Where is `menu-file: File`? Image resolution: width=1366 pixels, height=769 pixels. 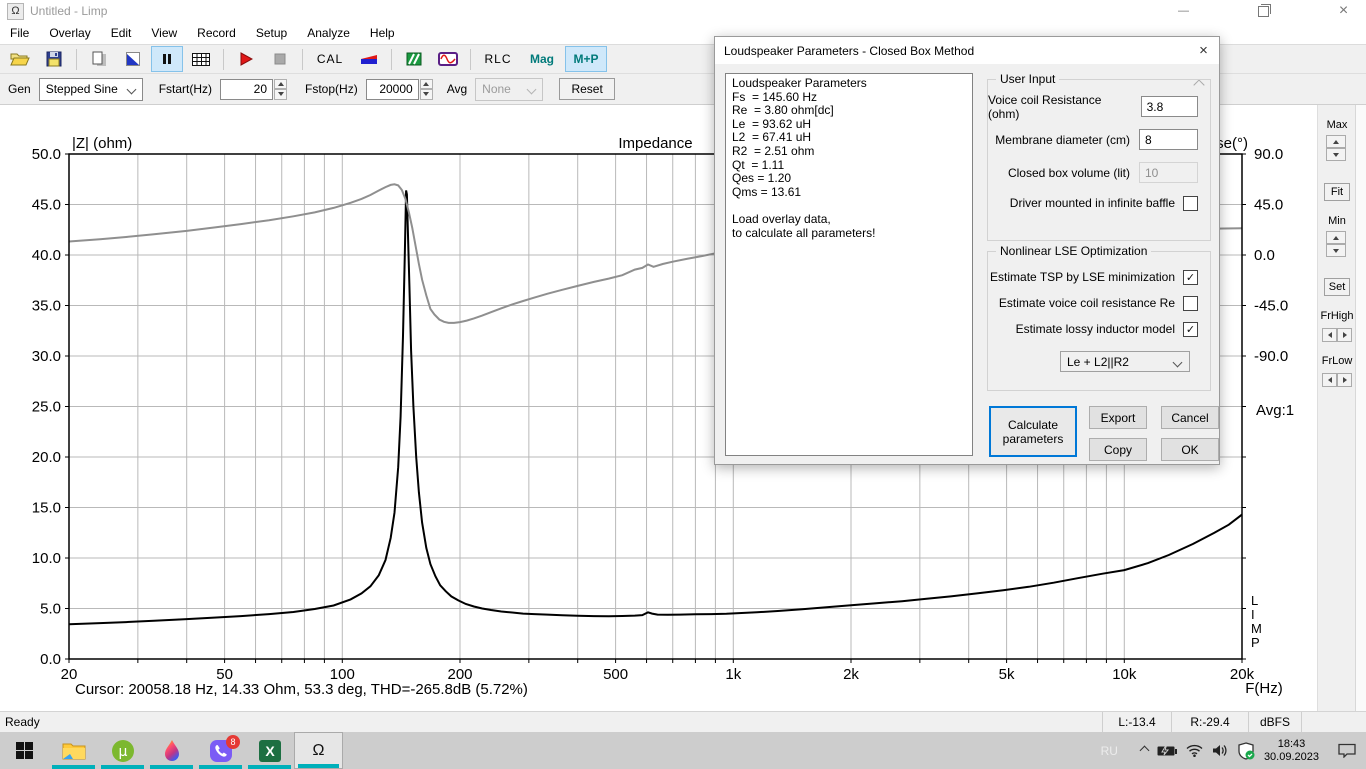 menu-file: File is located at coordinates (19, 33).